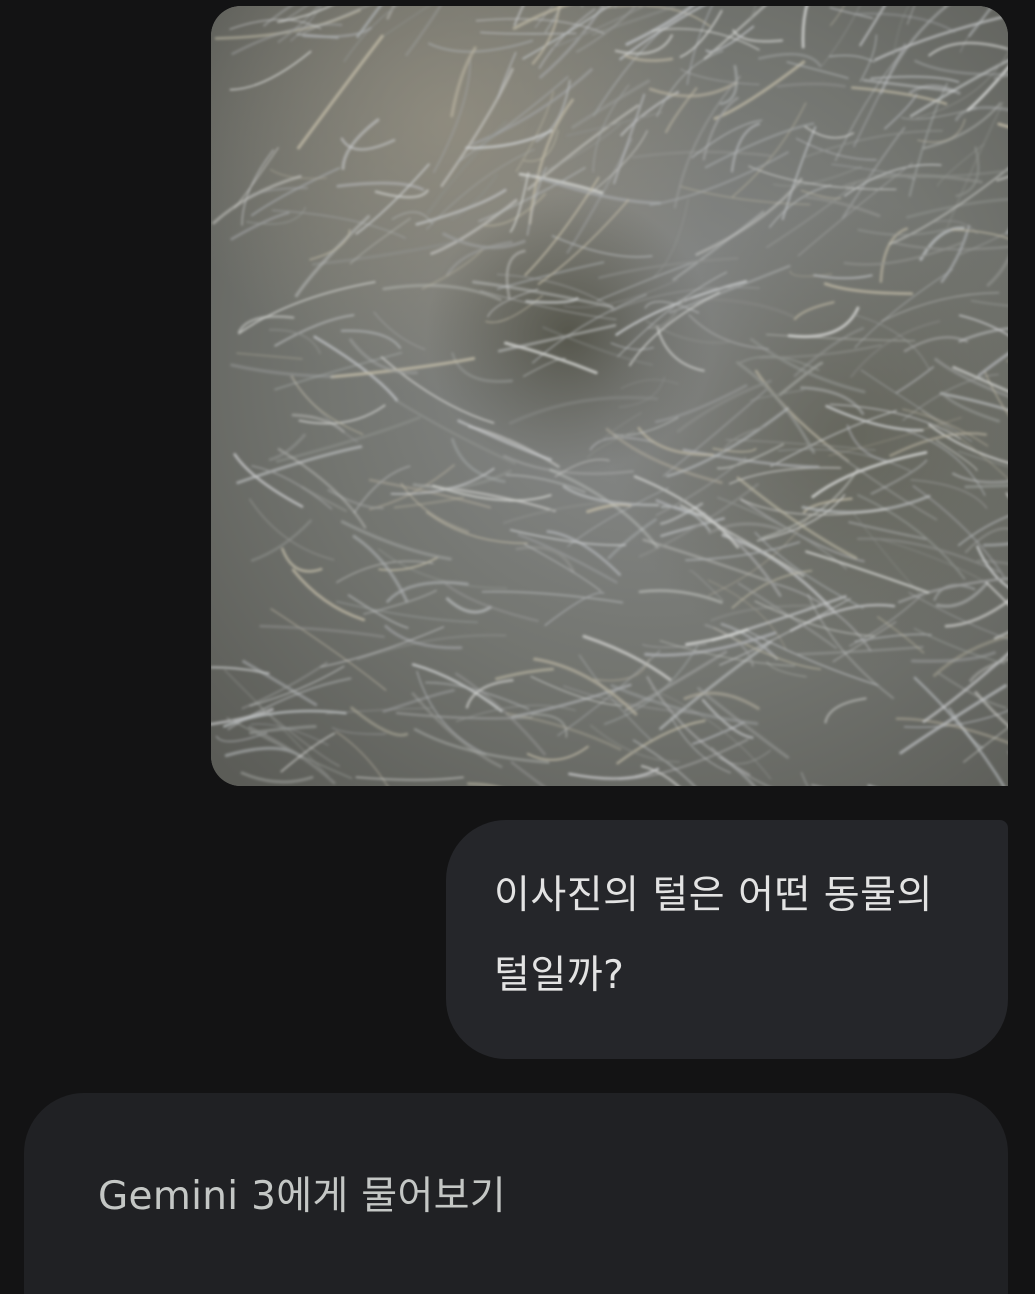  I want to click on prompt-composer: Gemini 3에게 물어보기, so click(516, 1193).